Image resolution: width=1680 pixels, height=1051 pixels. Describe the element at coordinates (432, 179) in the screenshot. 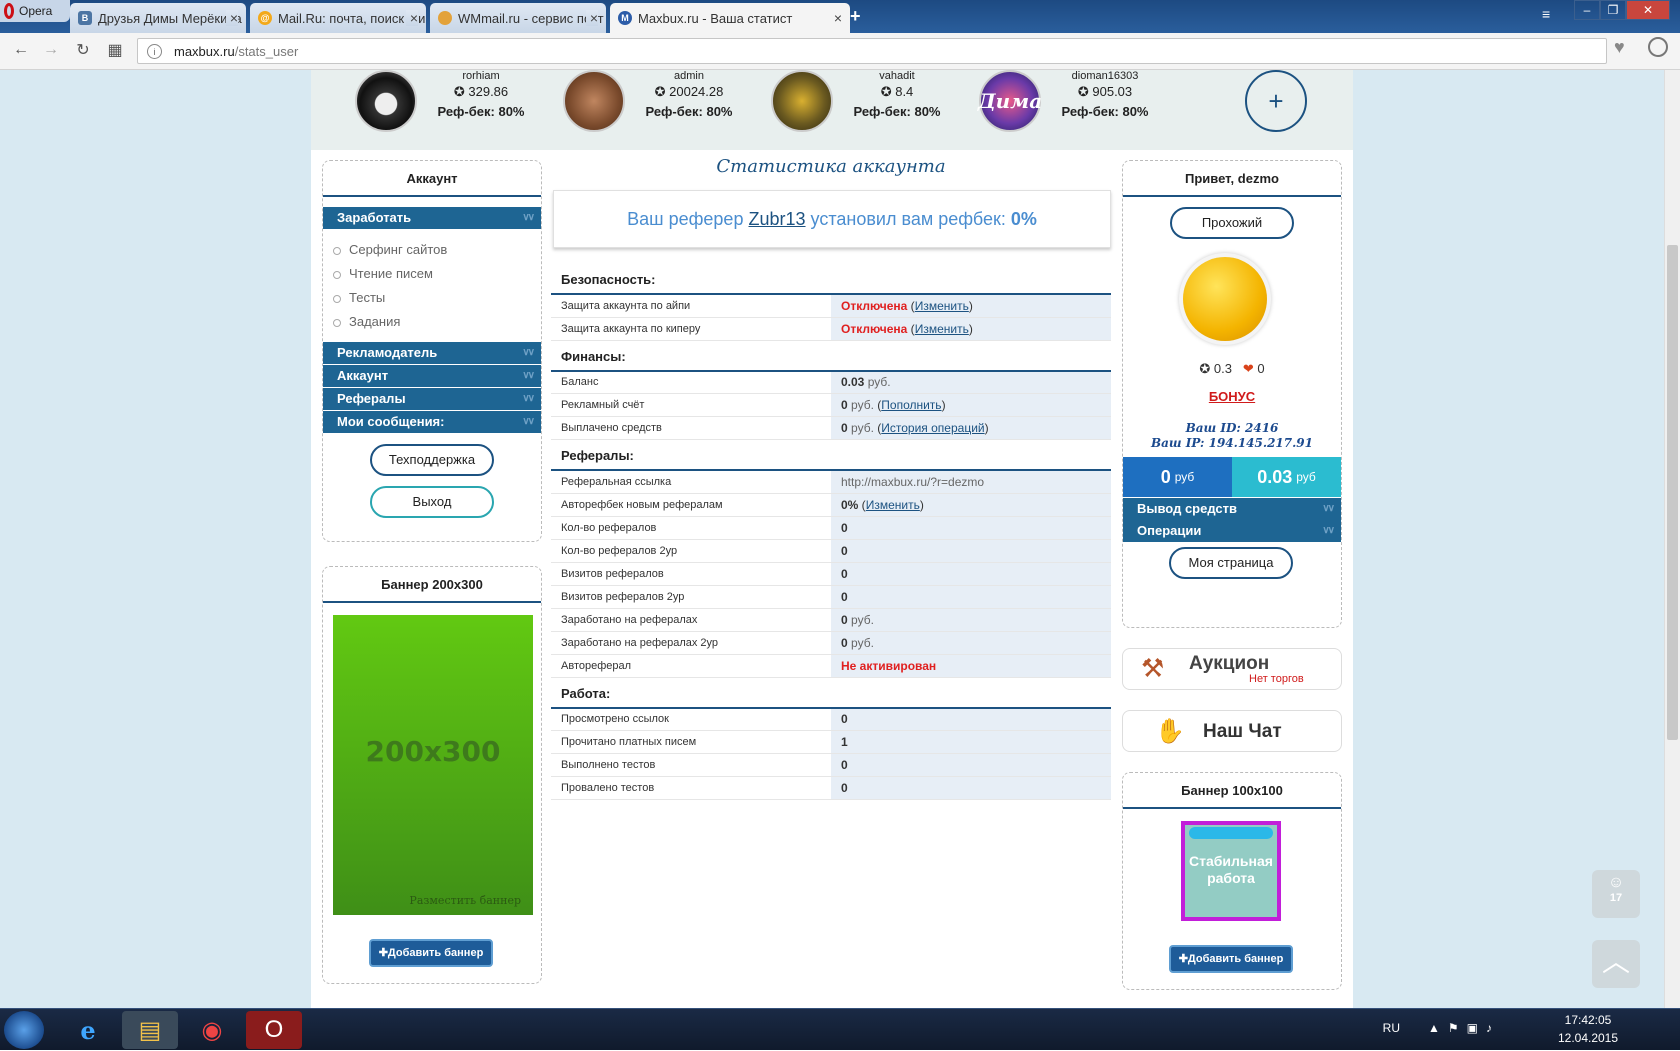

I see `account-menu-title: Аккаунт` at that location.